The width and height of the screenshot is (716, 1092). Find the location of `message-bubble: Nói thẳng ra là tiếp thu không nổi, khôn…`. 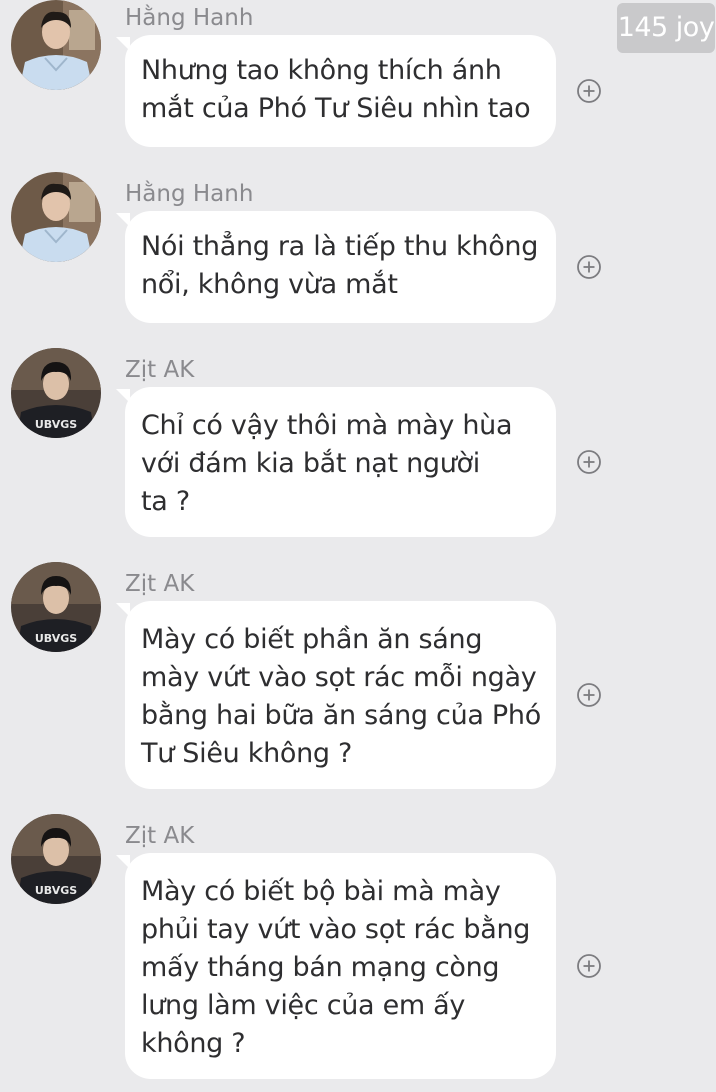

message-bubble: Nói thẳng ra là tiếp thu không nổi, khôn… is located at coordinates (336, 267).